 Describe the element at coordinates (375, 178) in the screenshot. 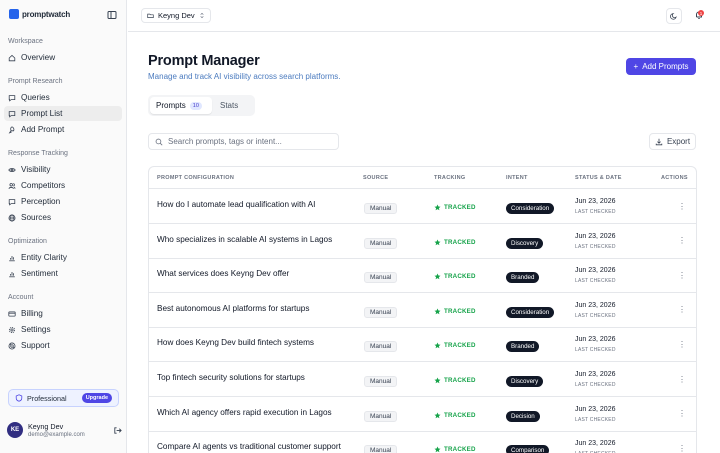

I see `column-header: SOURCE` at that location.